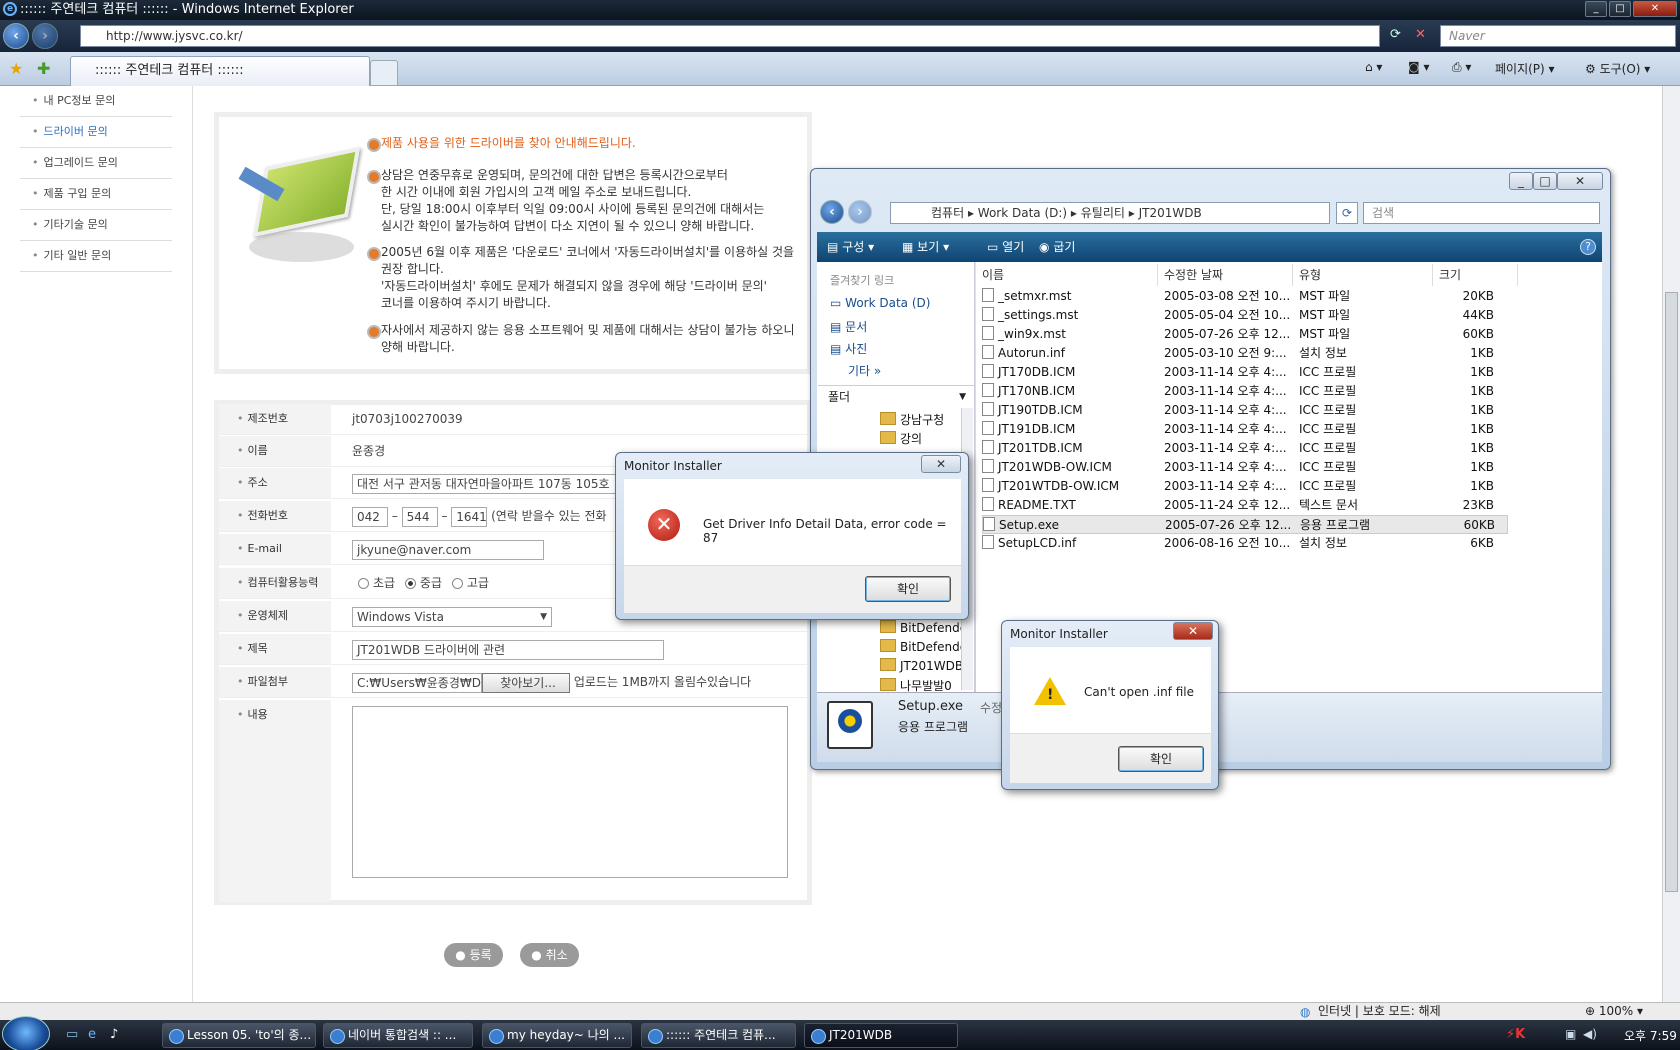 The height and width of the screenshot is (1050, 1680). Describe the element at coordinates (860, 212) in the screenshot. I see `explorer-forward-button: ›` at that location.